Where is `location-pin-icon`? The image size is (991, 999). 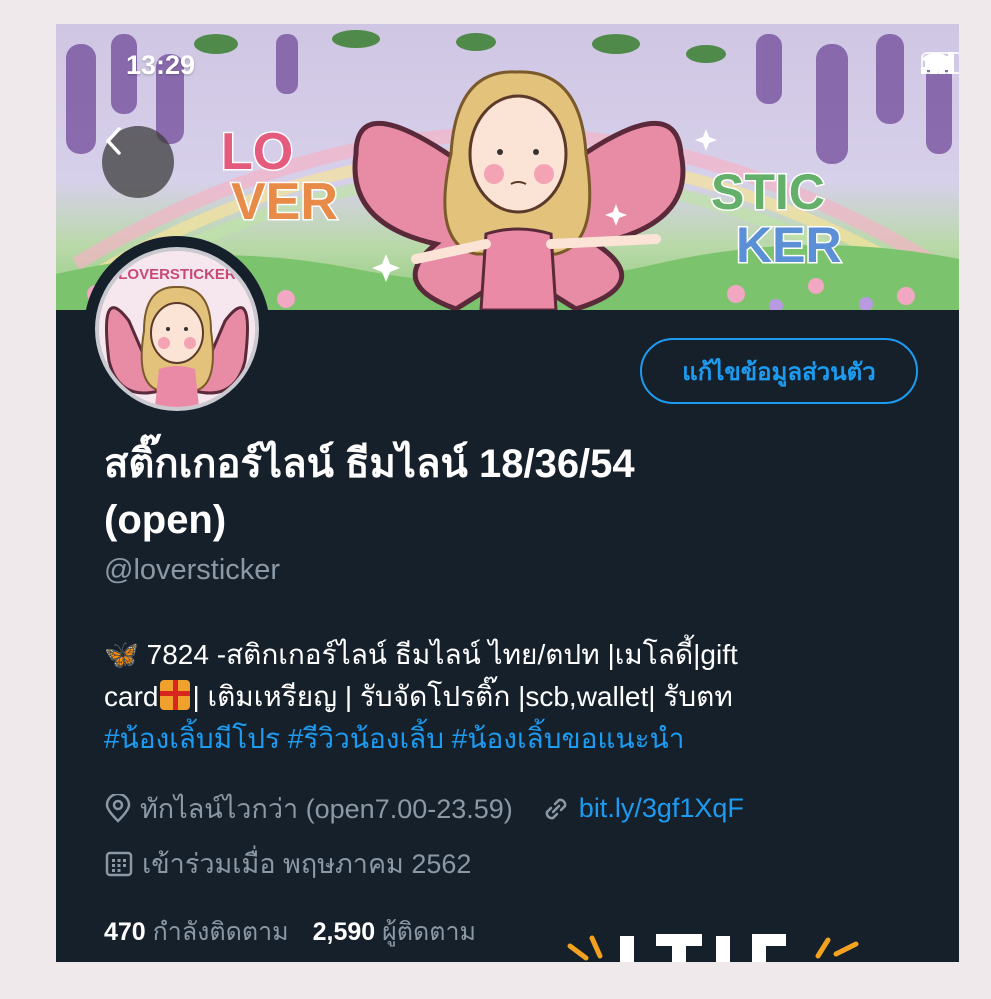 location-pin-icon is located at coordinates (118, 808).